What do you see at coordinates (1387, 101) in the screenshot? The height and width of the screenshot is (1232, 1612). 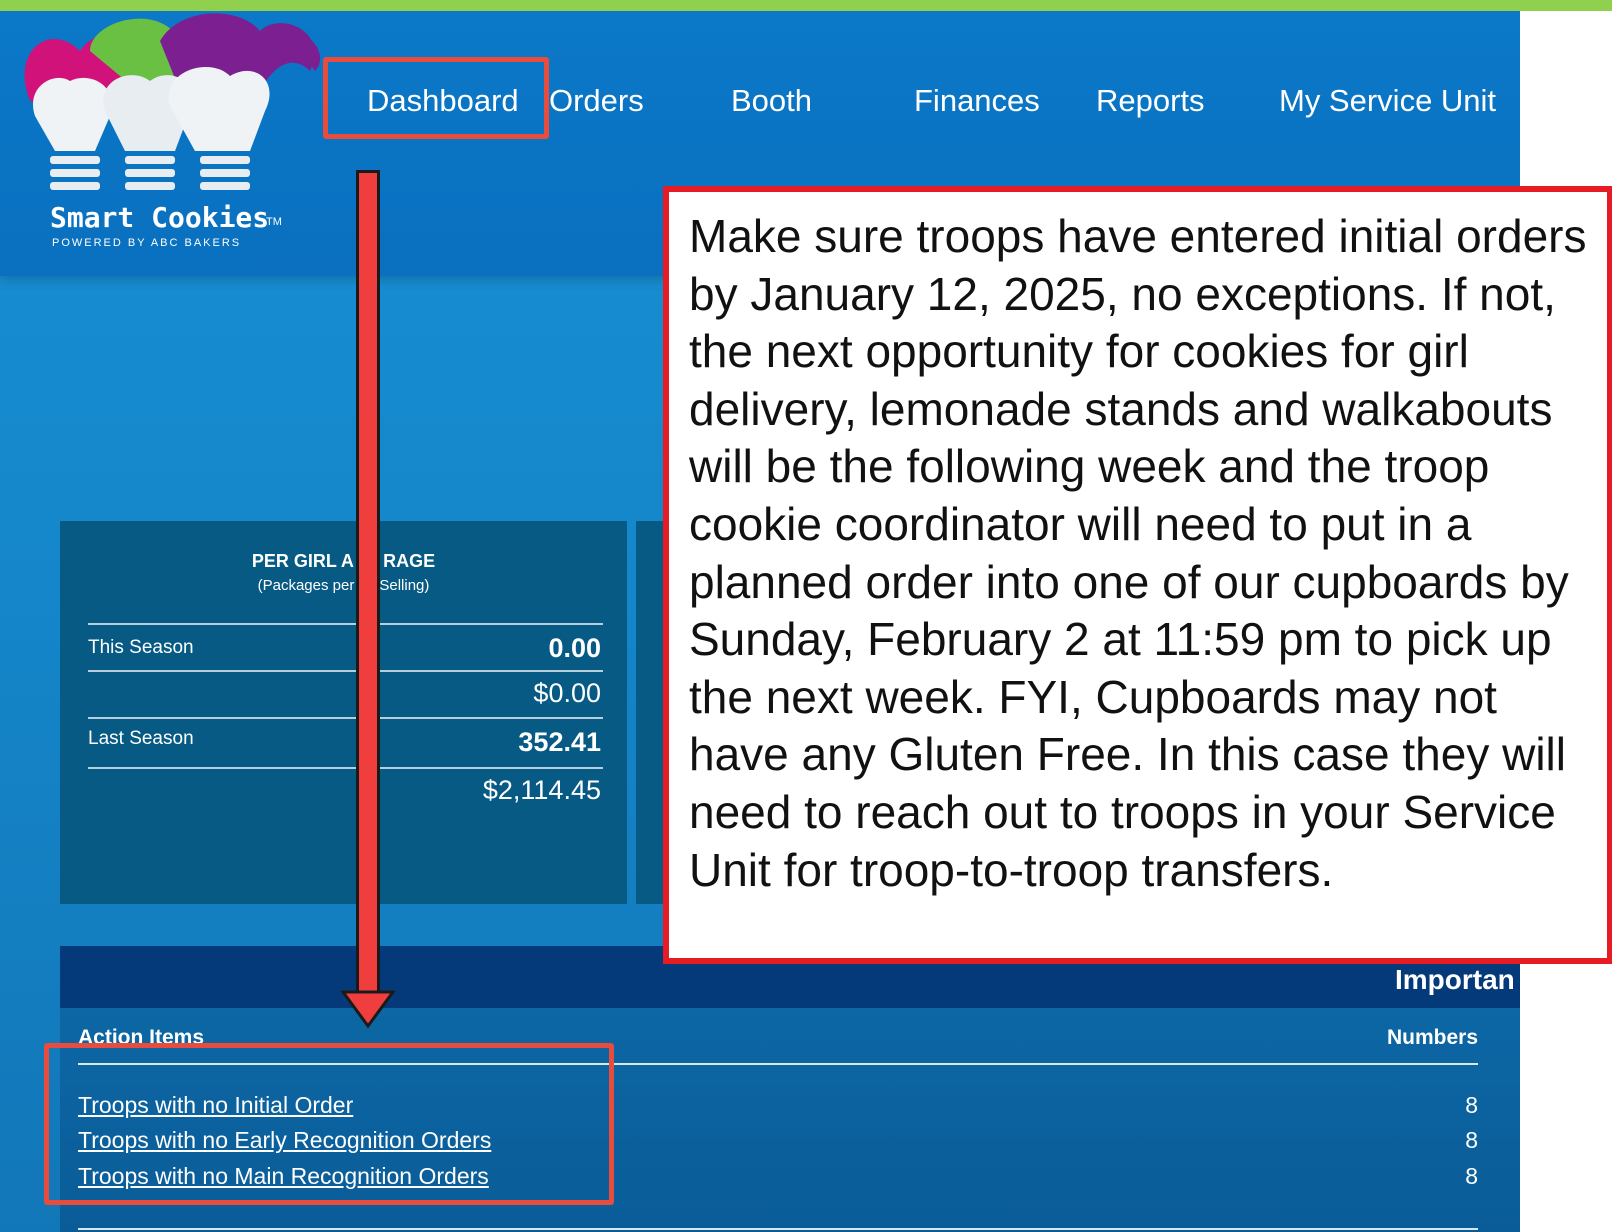 I see `nav-my-service-unit: My Service Unit` at bounding box center [1387, 101].